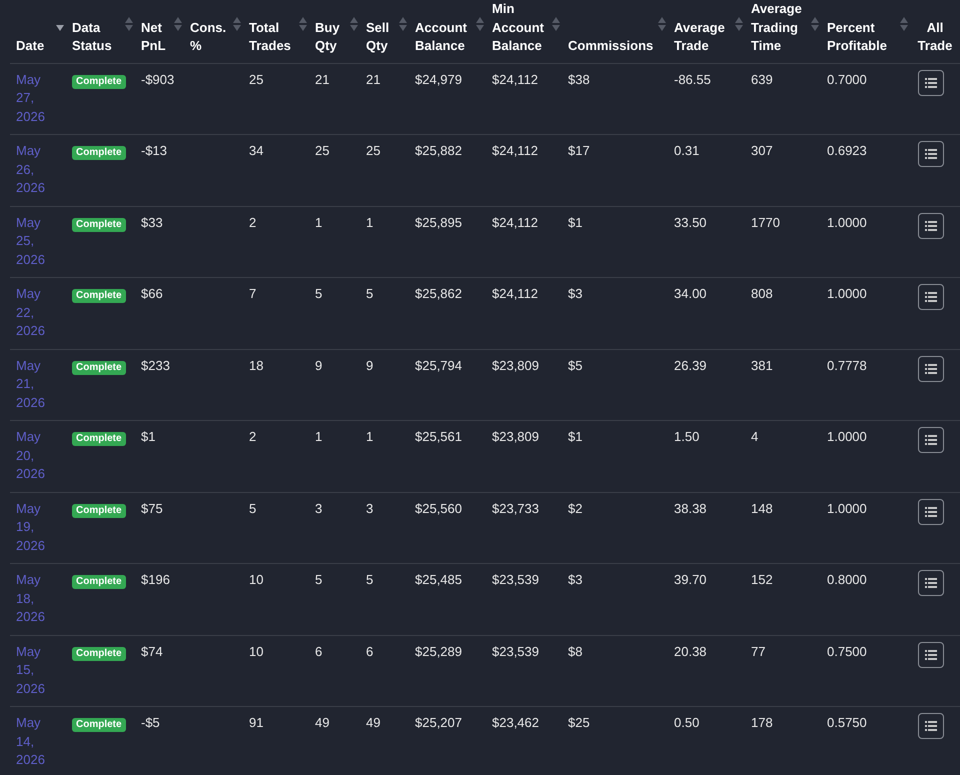 This screenshot has width=960, height=775. What do you see at coordinates (155, 365) in the screenshot?
I see `table-cell: $233` at bounding box center [155, 365].